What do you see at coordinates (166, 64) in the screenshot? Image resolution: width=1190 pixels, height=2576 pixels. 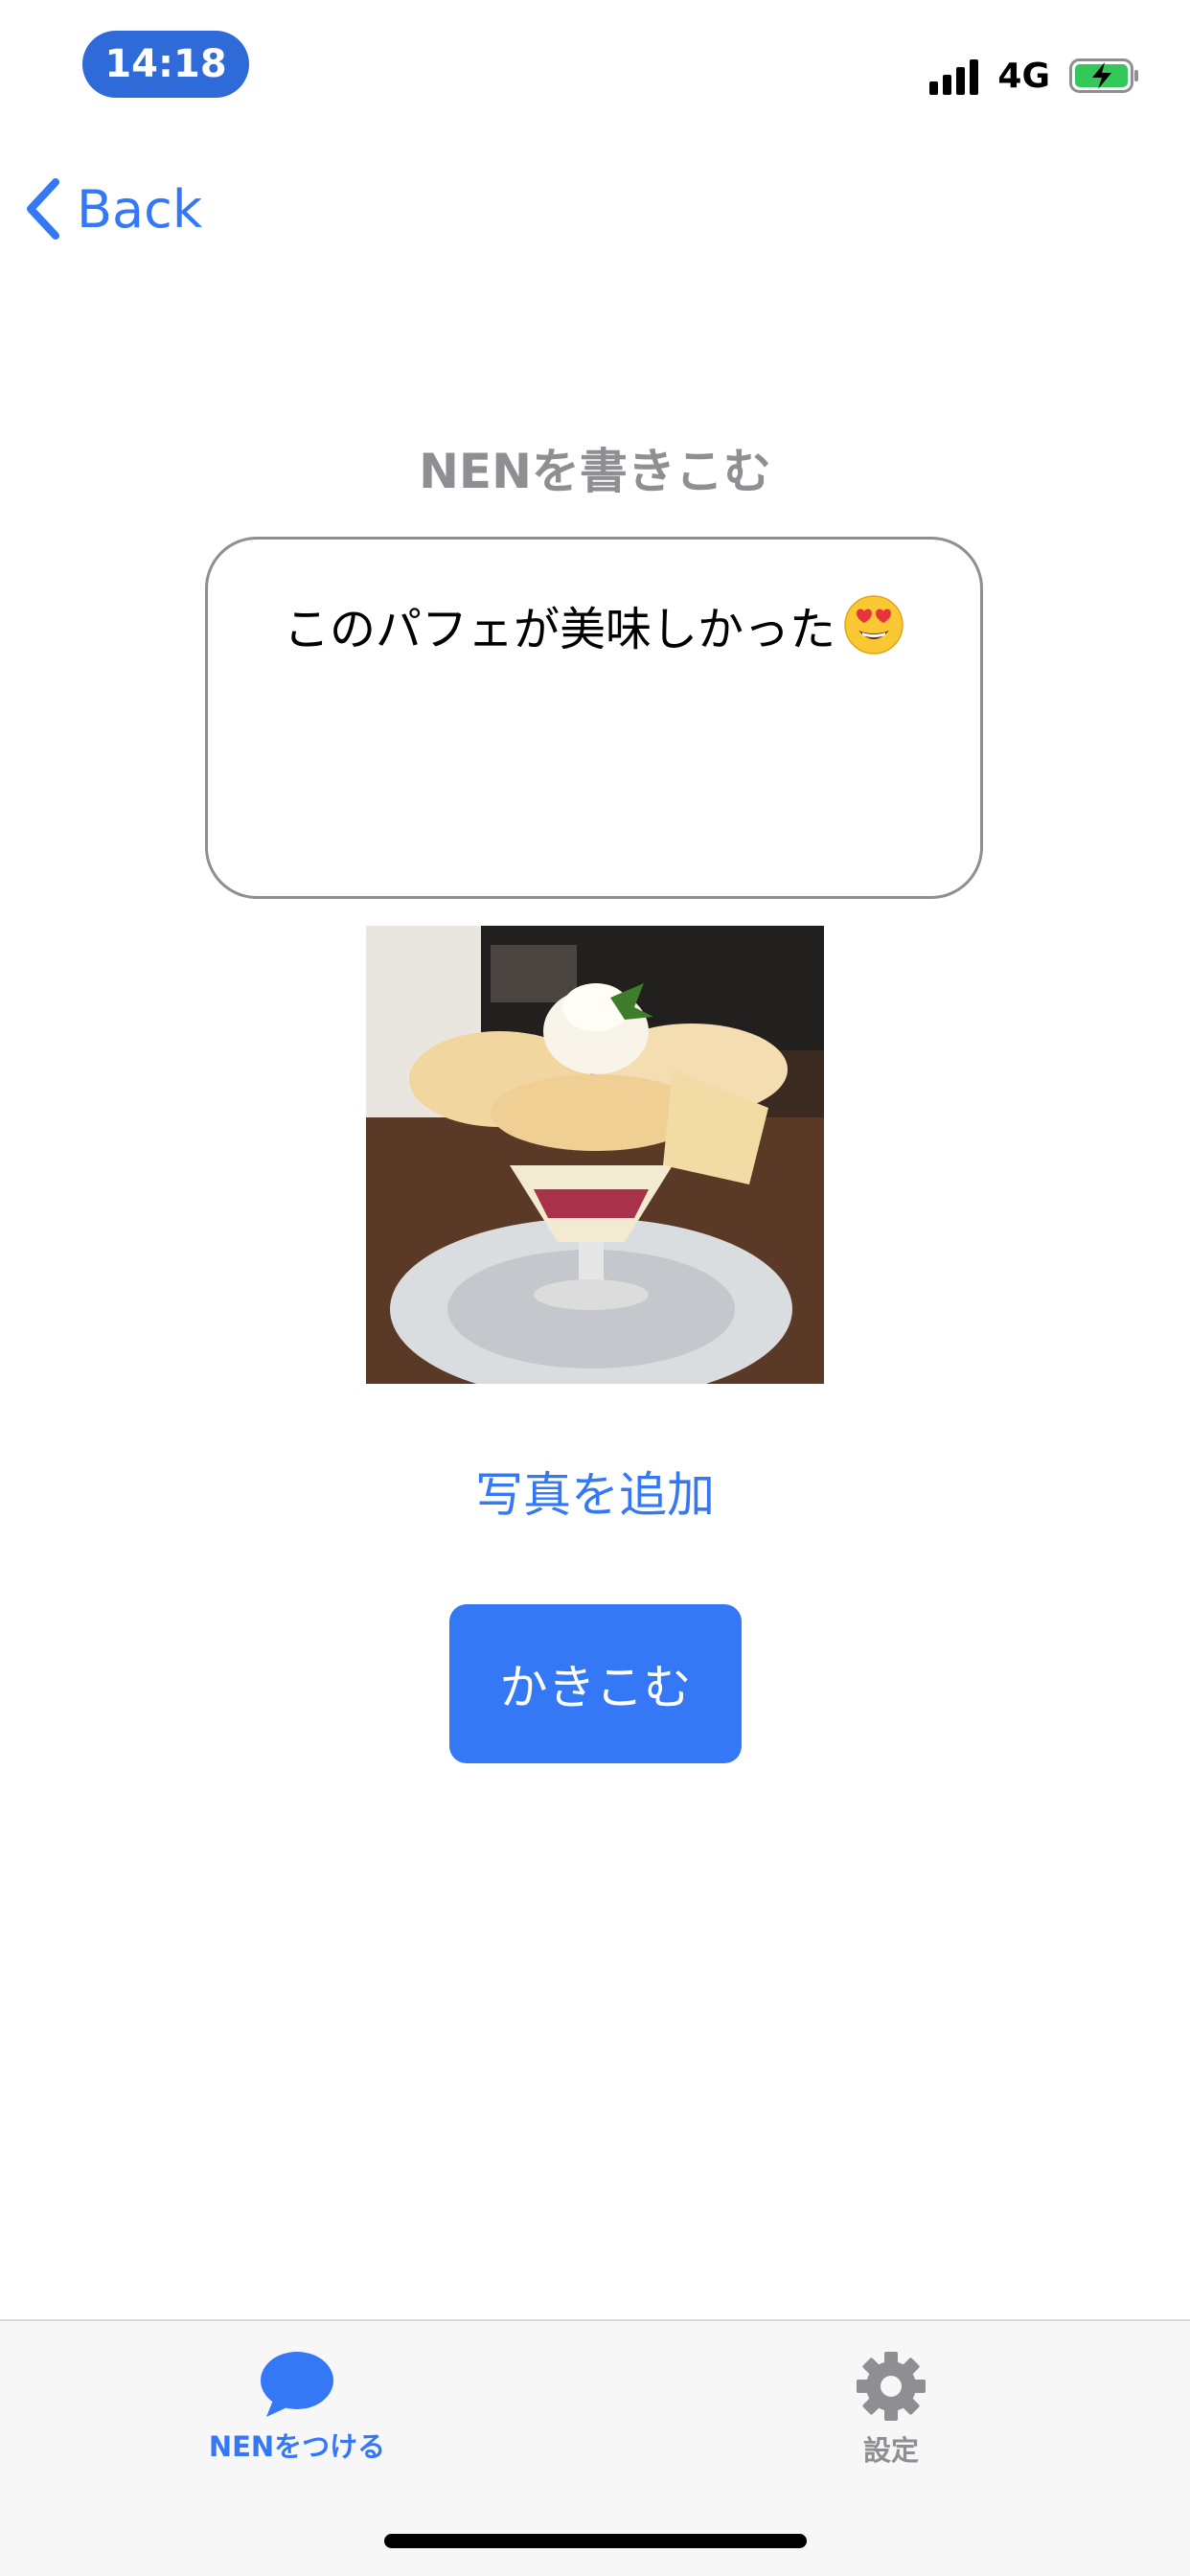 I see `status-time: 14:18` at bounding box center [166, 64].